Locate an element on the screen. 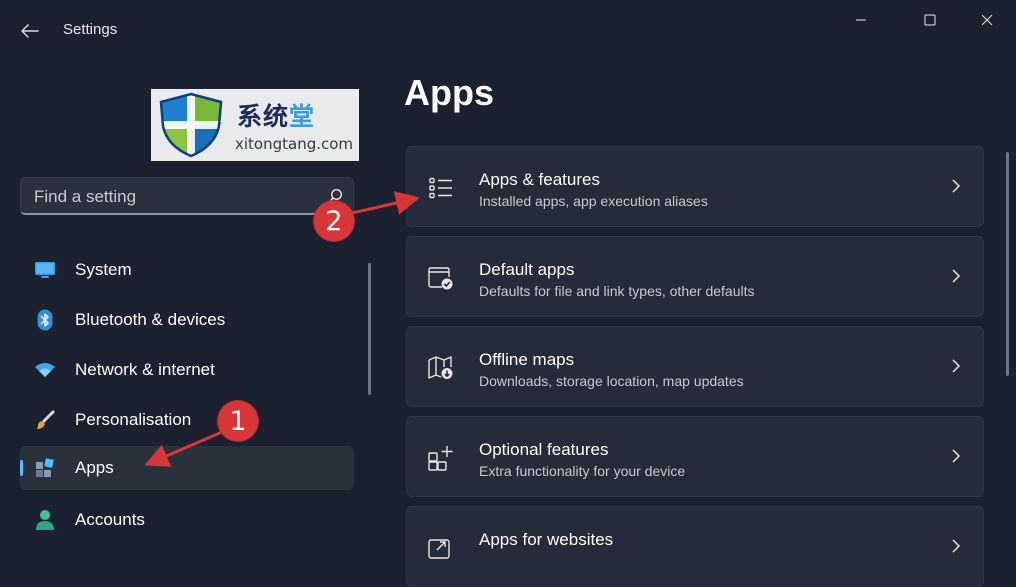  watermark-logo: 系统堂 xitongtang.com is located at coordinates (255, 125).